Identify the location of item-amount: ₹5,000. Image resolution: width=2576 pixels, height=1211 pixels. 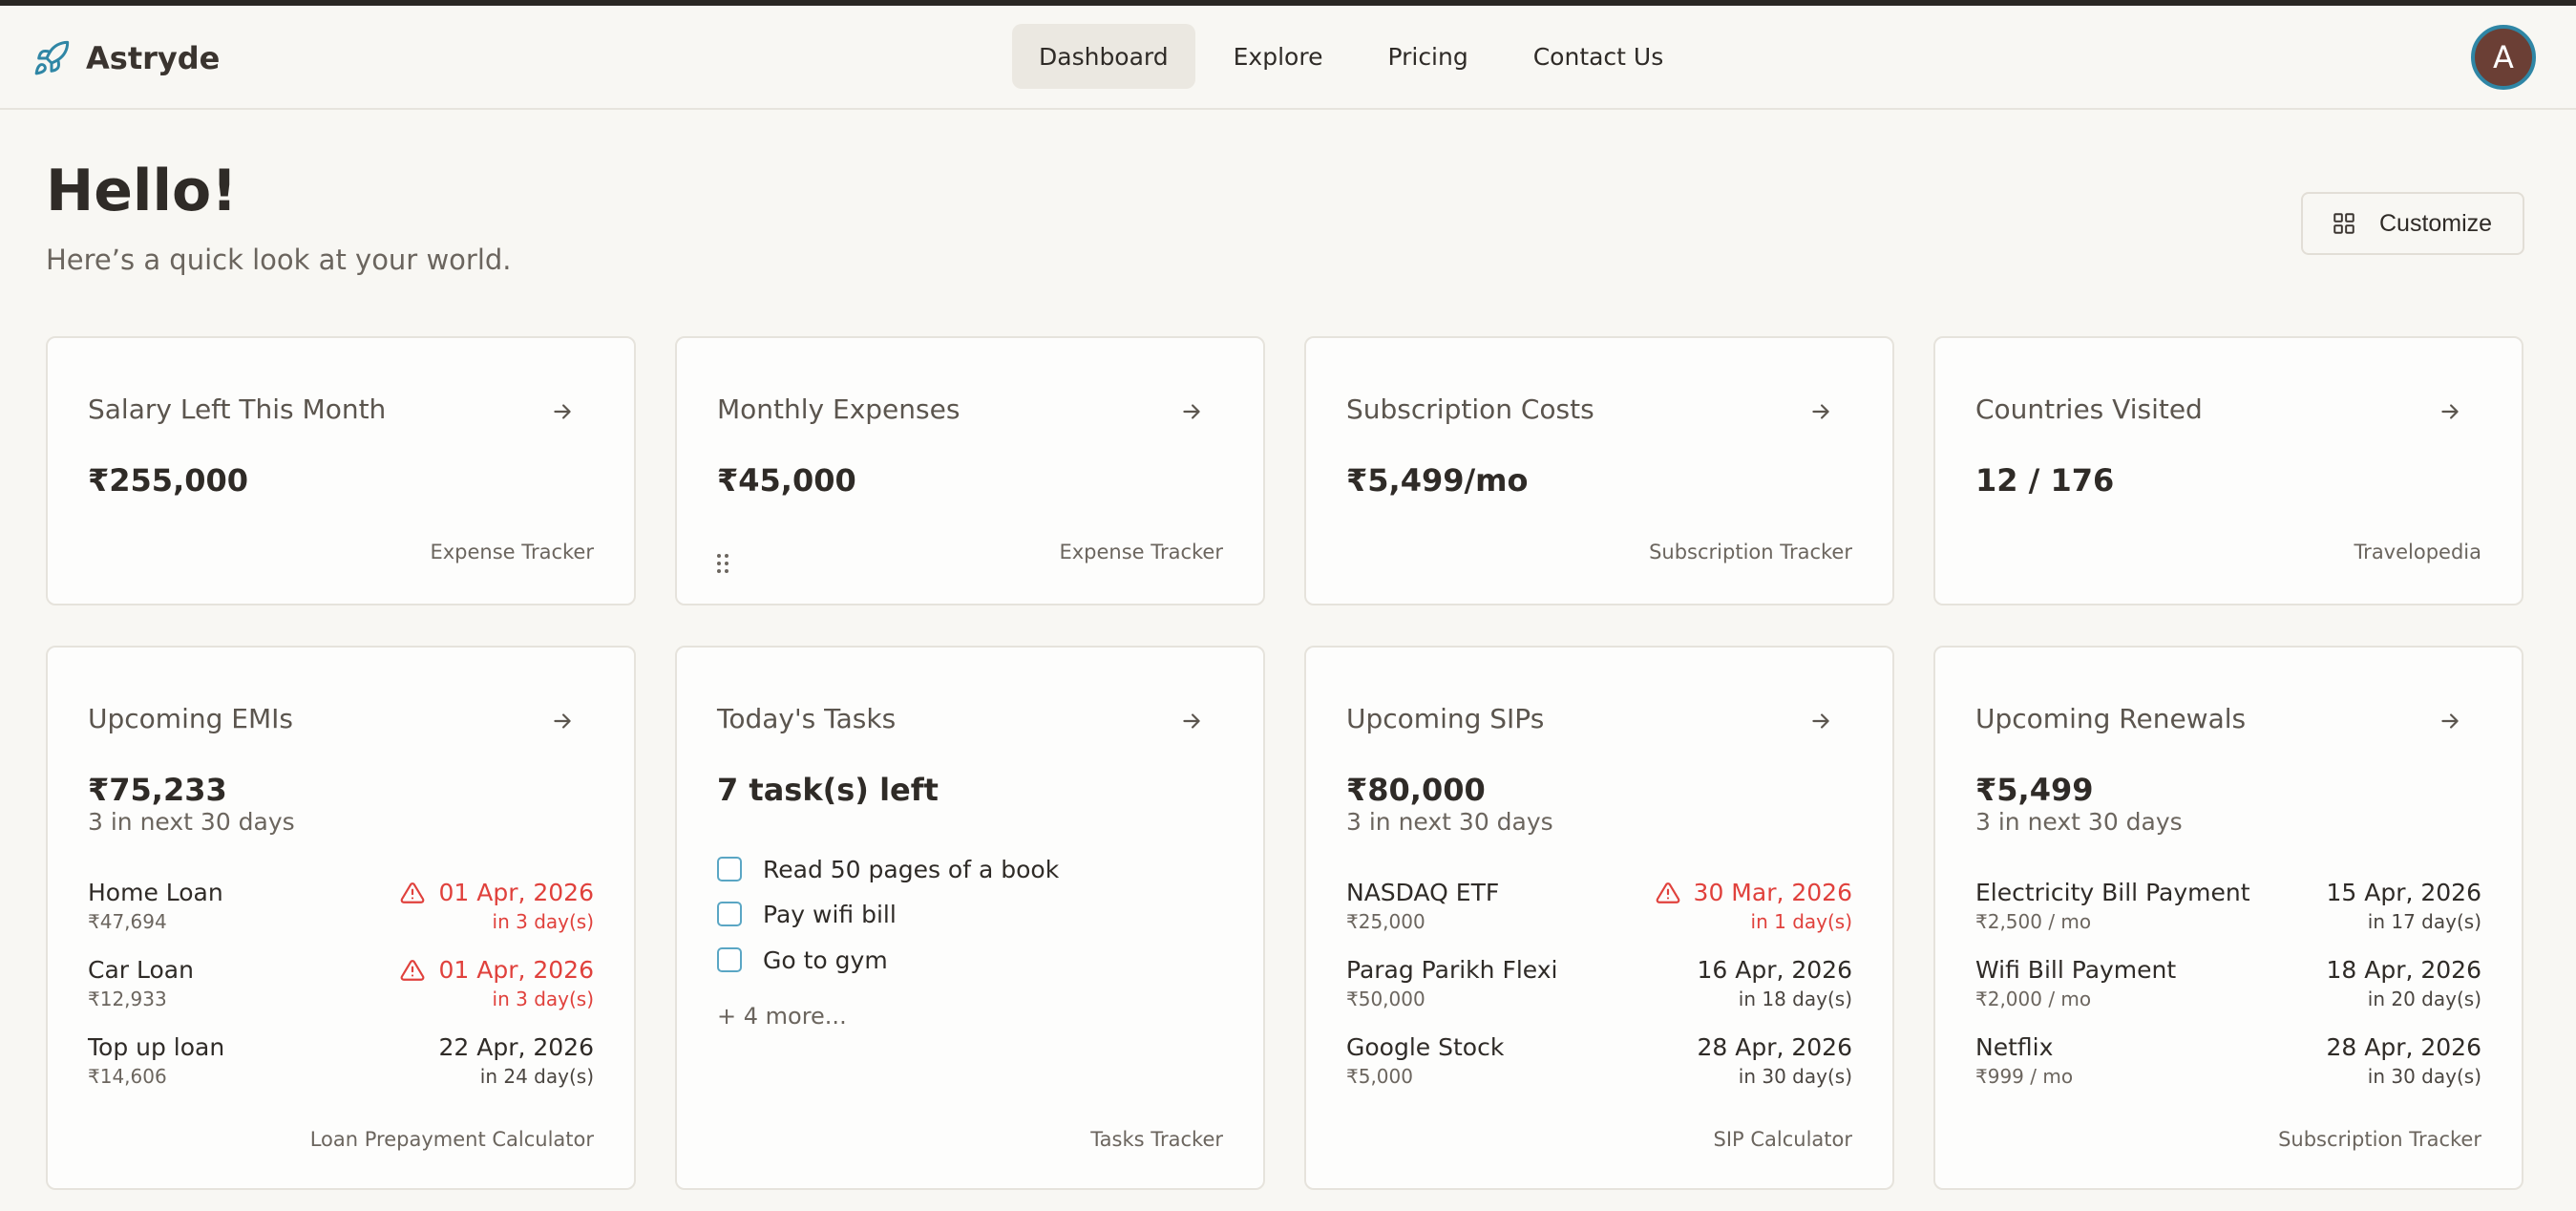
(1379, 1076).